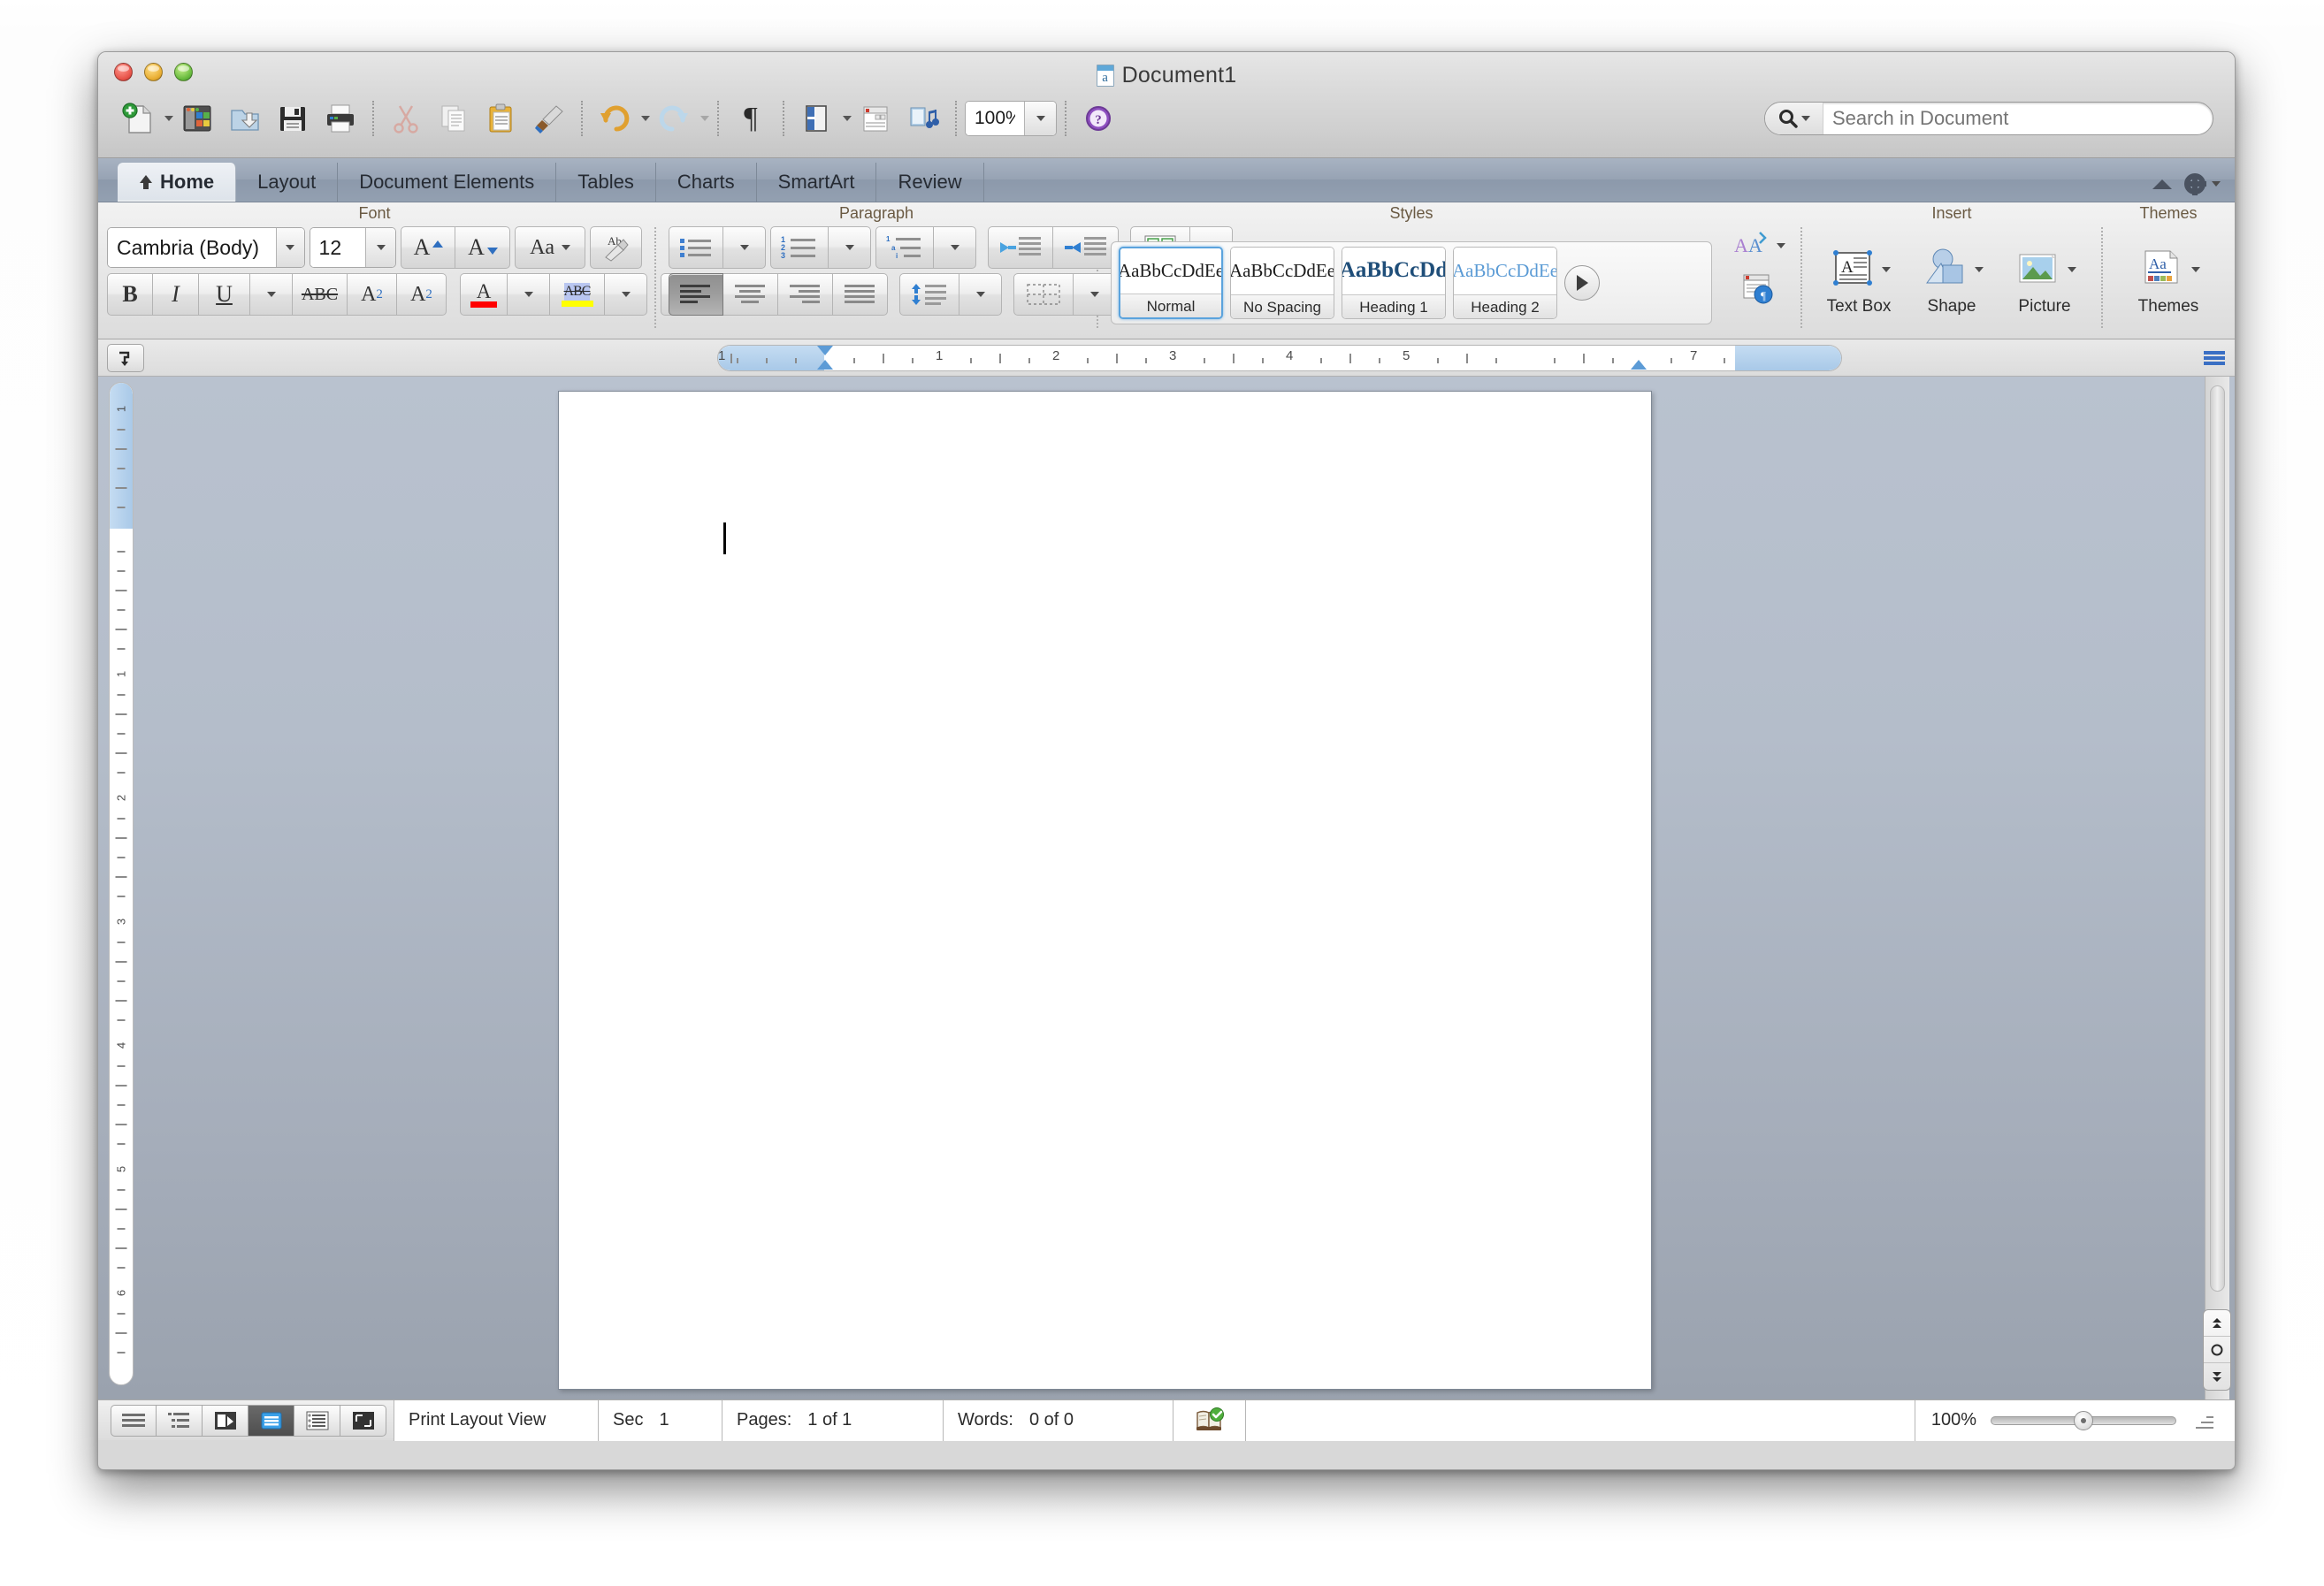  What do you see at coordinates (980, 294) in the screenshot?
I see `line-spacing-dropdown` at bounding box center [980, 294].